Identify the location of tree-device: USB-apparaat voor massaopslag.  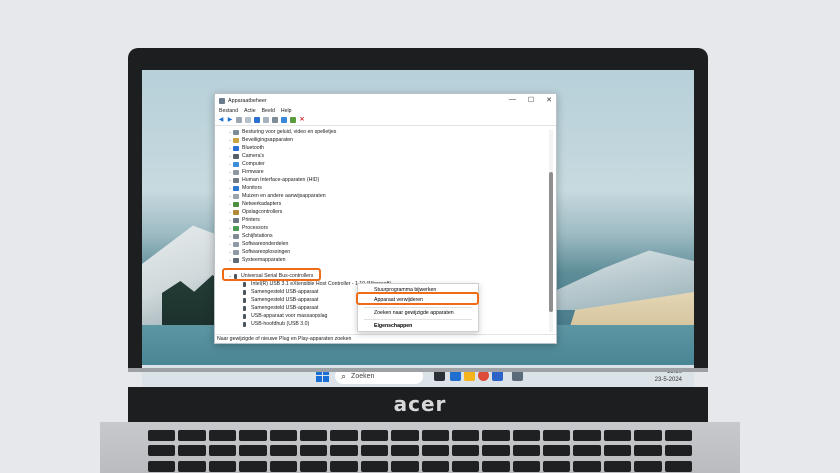
(285, 316).